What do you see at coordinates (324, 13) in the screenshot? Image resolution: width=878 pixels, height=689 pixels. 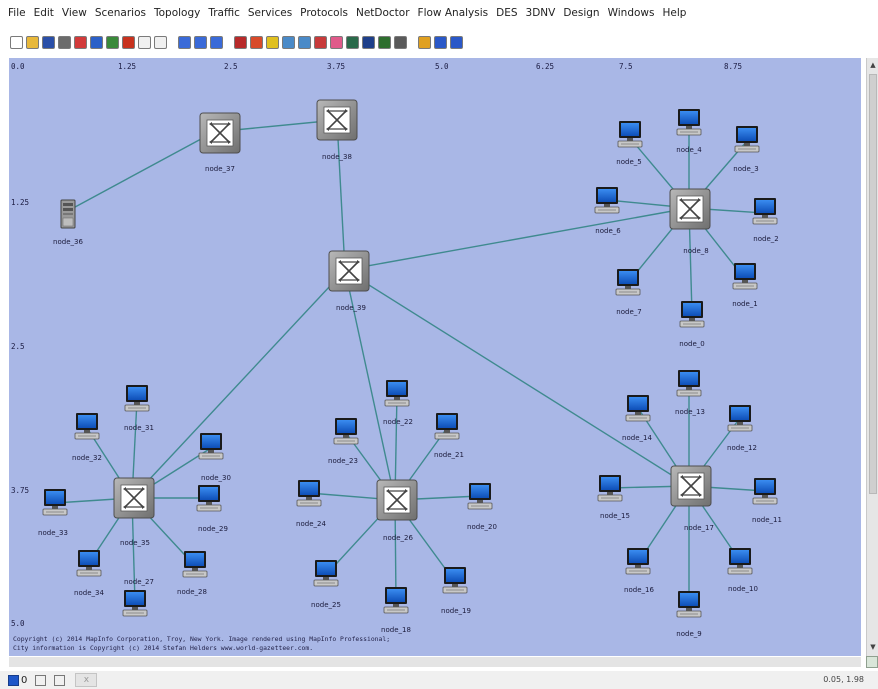 I see `menu-protocols: Protocols` at bounding box center [324, 13].